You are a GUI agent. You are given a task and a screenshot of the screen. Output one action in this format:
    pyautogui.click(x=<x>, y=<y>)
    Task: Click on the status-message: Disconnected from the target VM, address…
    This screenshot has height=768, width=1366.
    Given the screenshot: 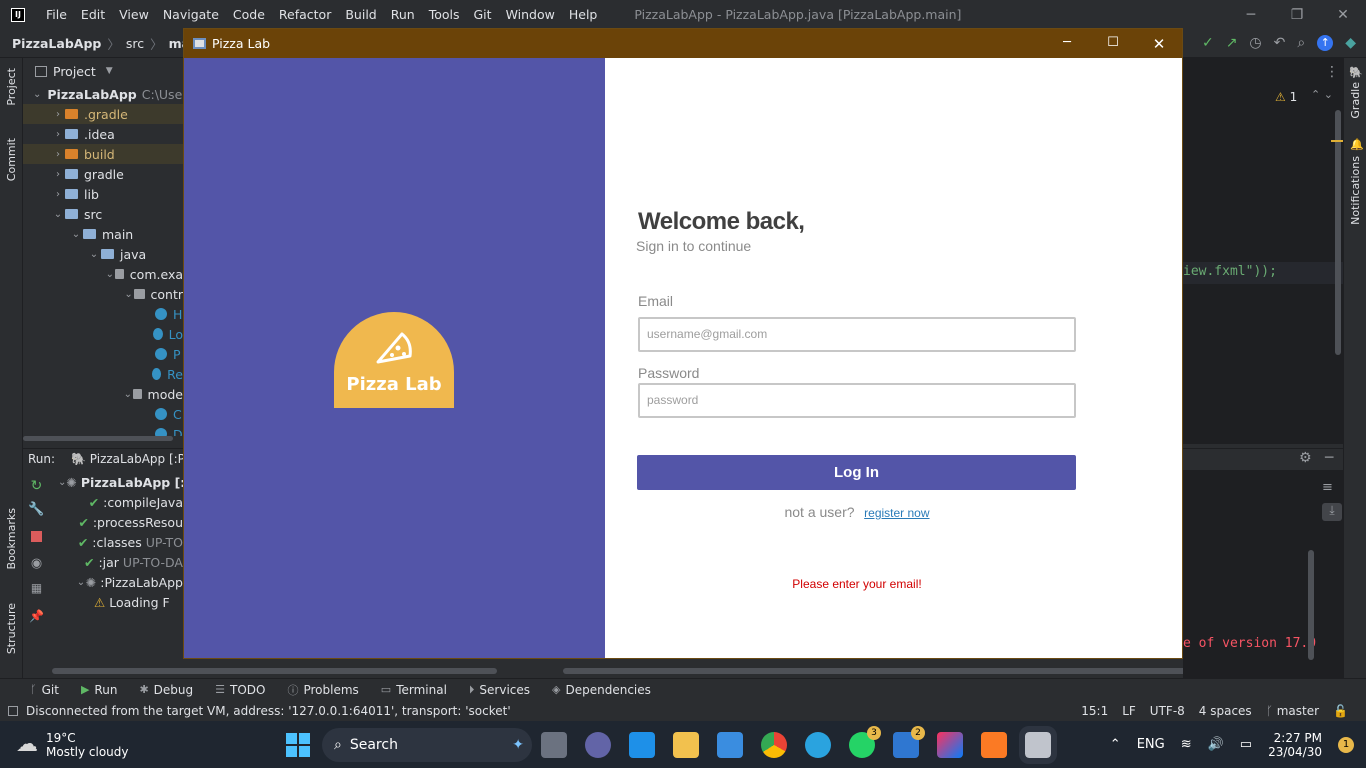 What is the action you would take?
    pyautogui.click(x=268, y=711)
    